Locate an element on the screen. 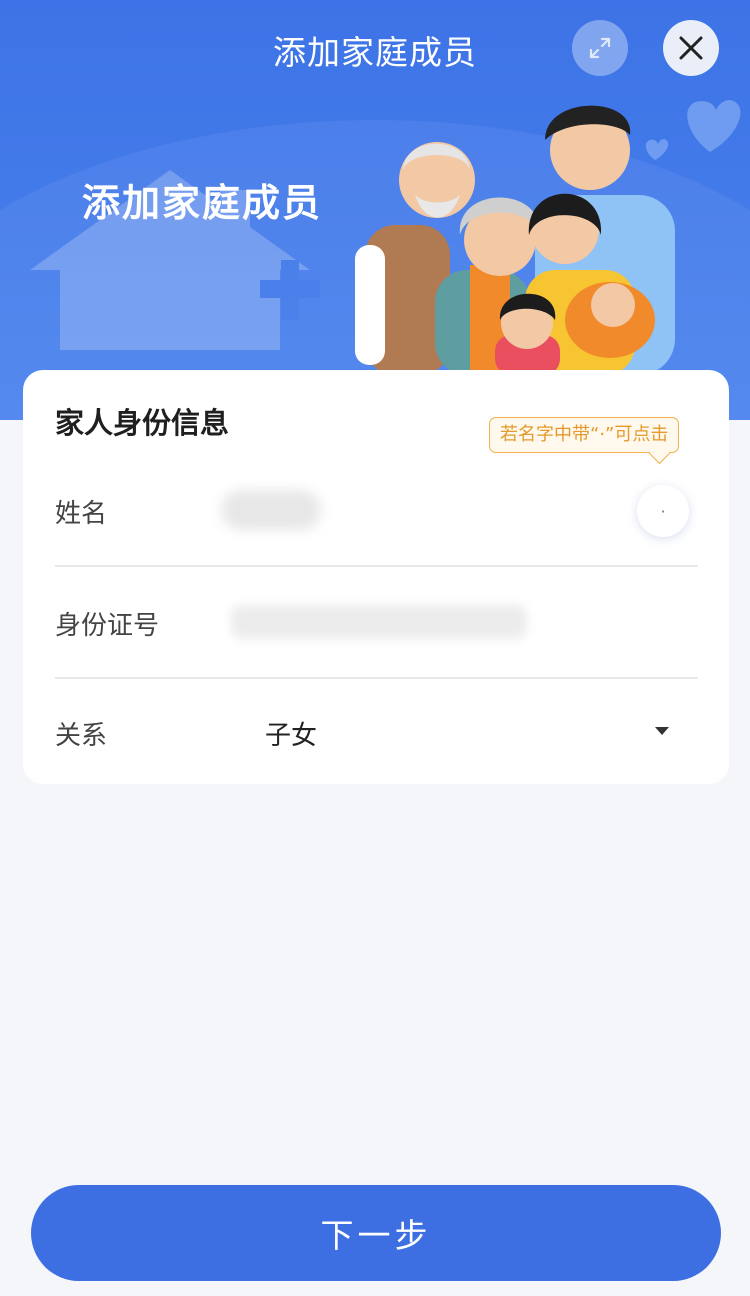 Image resolution: width=750 pixels, height=1296 pixels. family-illustration is located at coordinates (515, 240).